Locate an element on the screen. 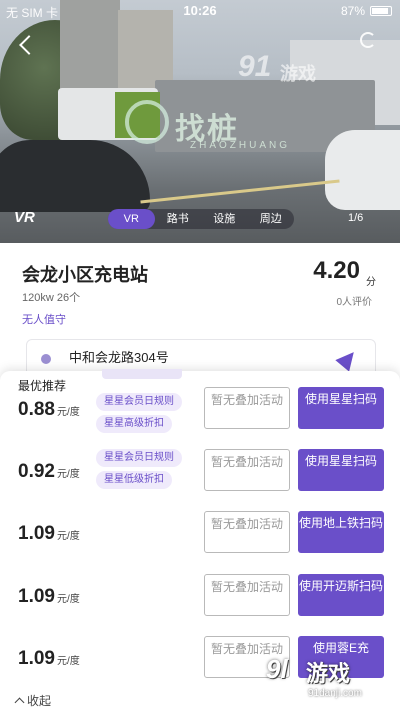  photo-pager: 1/6 is located at coordinates (356, 218).